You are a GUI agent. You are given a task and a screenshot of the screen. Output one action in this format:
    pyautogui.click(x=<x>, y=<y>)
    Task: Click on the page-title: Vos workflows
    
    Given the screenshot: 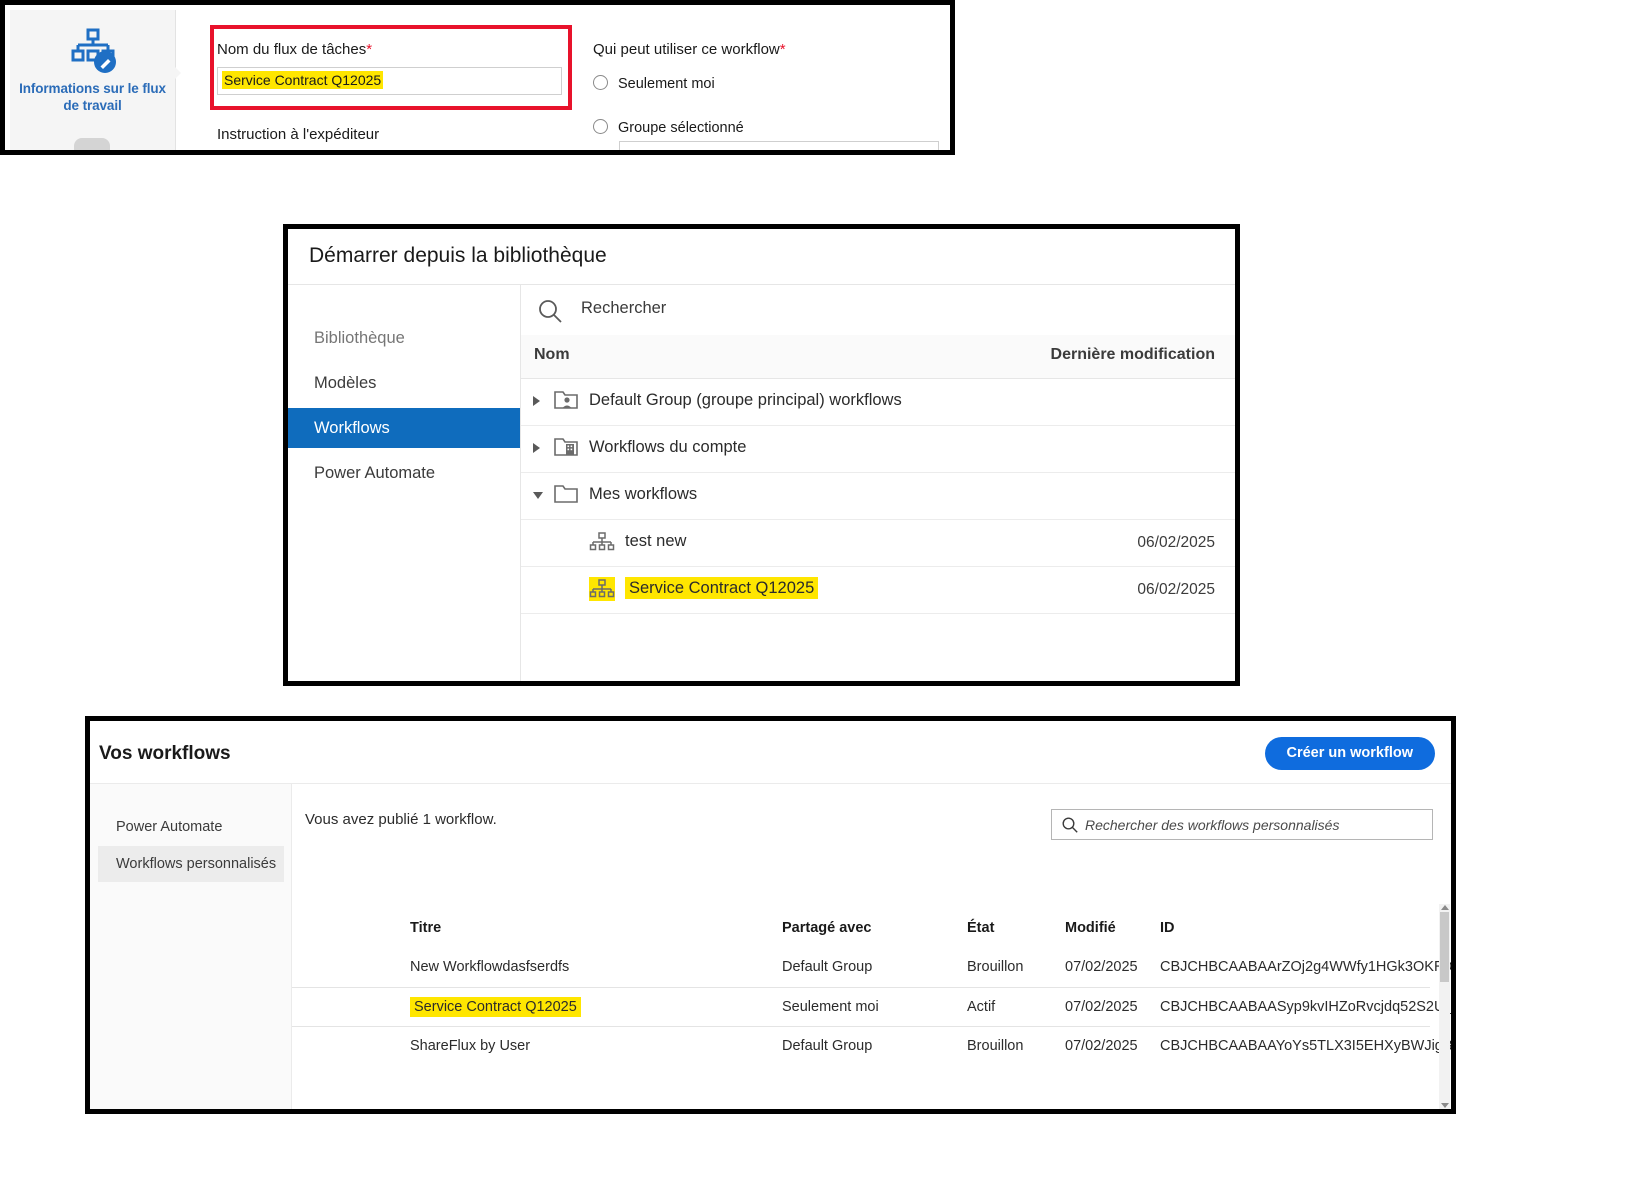 What is the action you would take?
    pyautogui.click(x=165, y=753)
    